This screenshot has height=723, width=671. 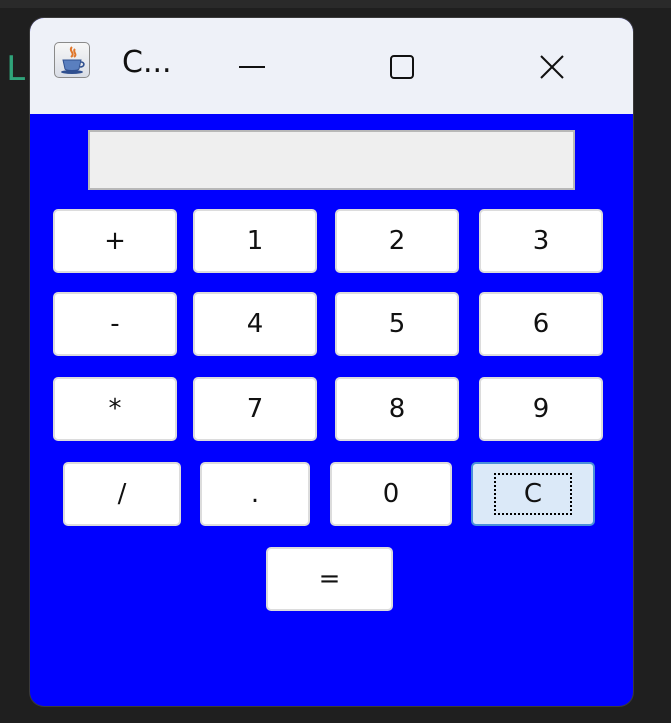 I want to click on close-icon, so click(x=552, y=67).